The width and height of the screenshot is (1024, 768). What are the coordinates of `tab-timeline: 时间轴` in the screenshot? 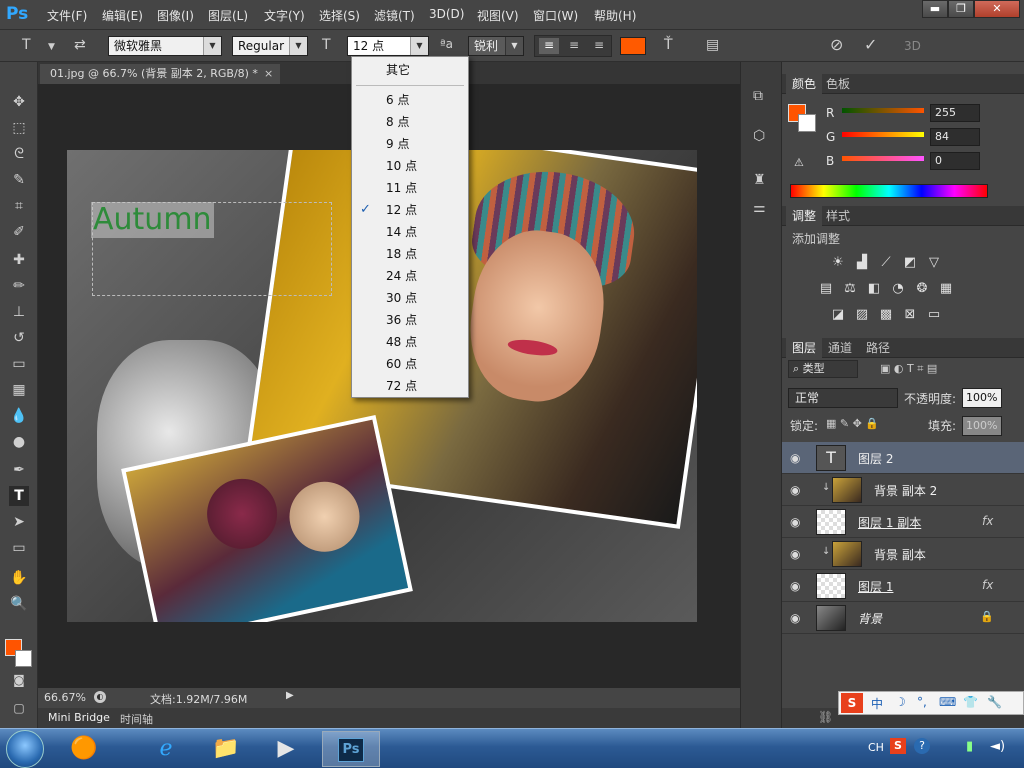 It's located at (136, 719).